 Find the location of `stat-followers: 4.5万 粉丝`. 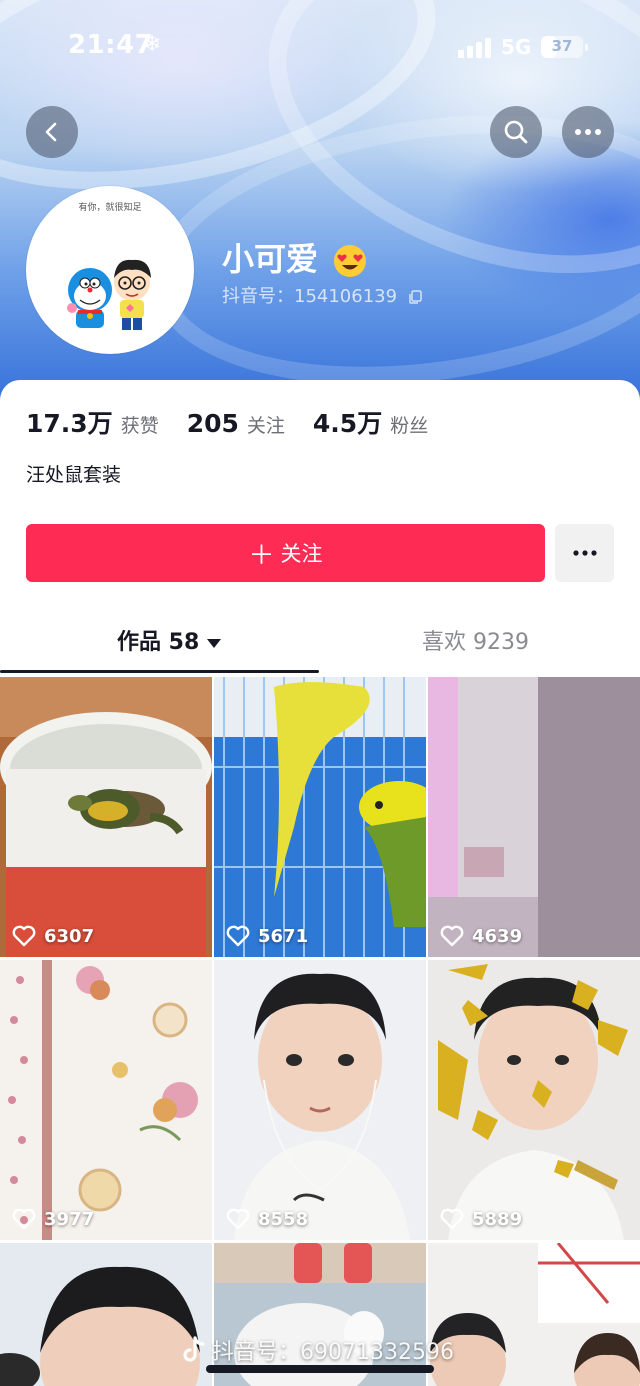

stat-followers: 4.5万 粉丝 is located at coordinates (370, 422).